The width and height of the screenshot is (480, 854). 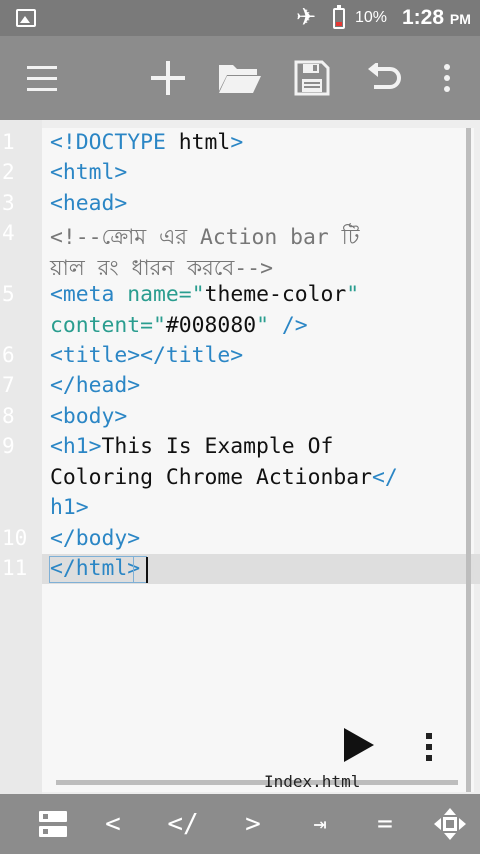 I want to click on move-icon, so click(x=450, y=824).